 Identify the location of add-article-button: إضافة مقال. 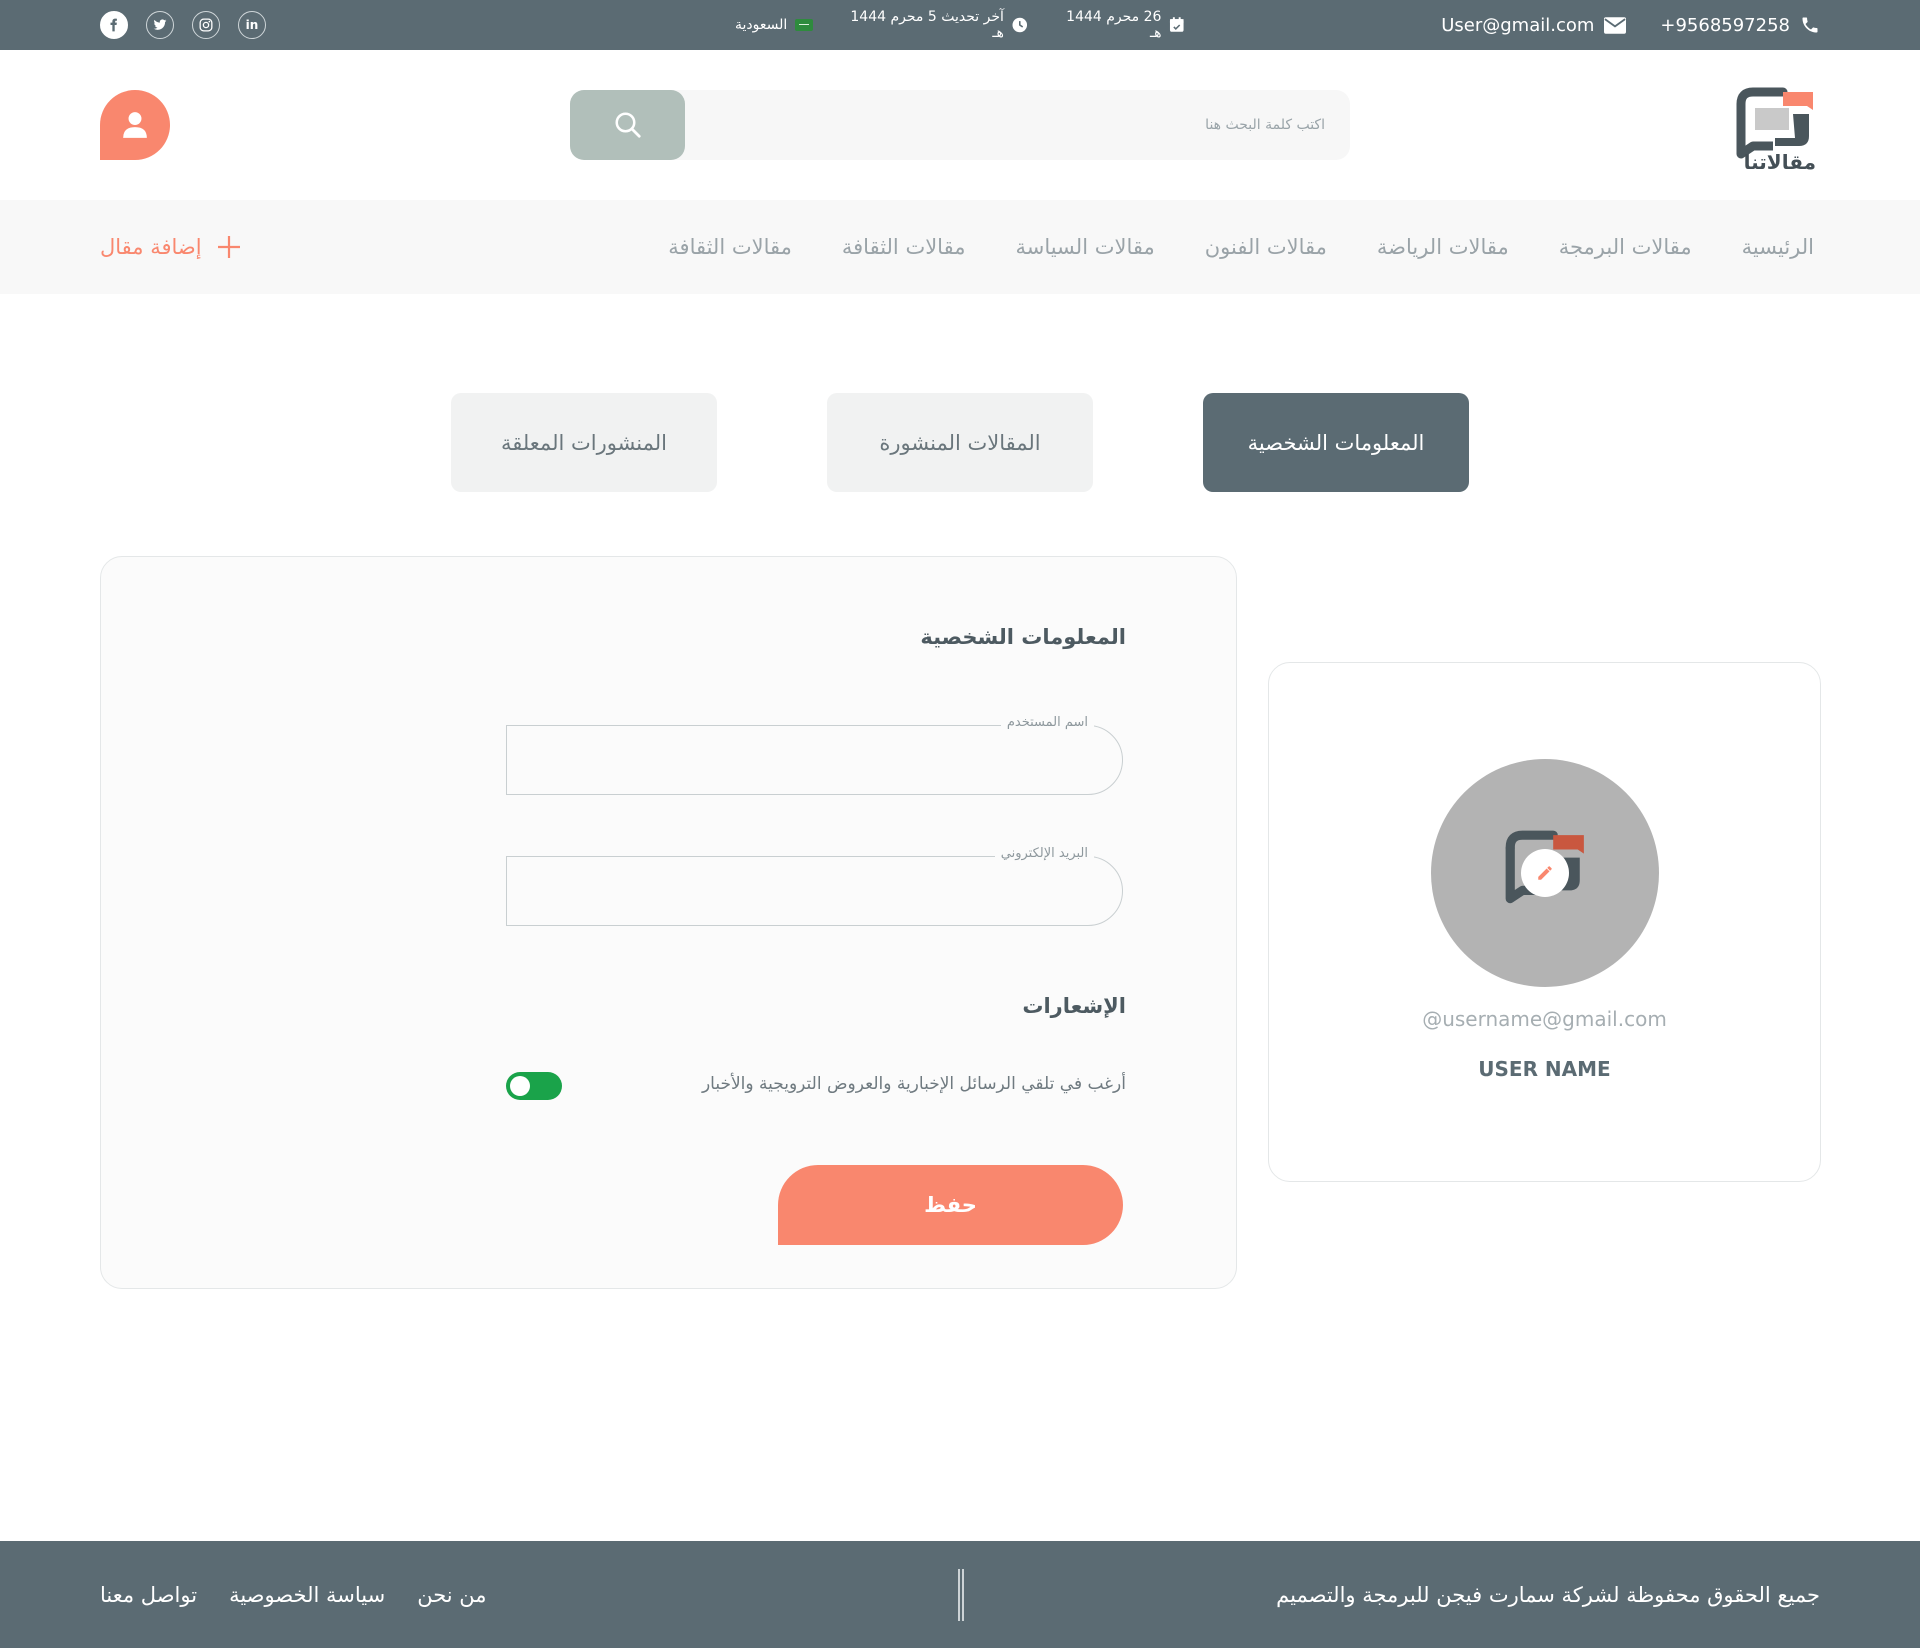
(171, 247).